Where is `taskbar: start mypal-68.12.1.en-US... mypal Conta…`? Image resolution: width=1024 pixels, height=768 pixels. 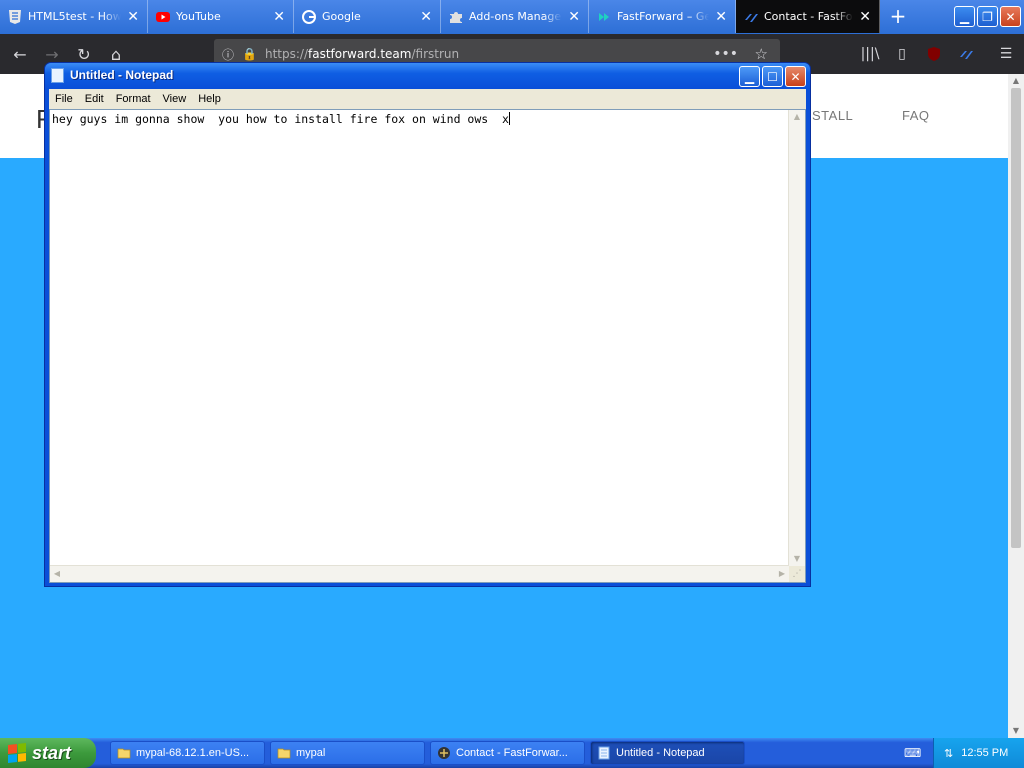 taskbar: start mypal-68.12.1.en-US... mypal Conta… is located at coordinates (512, 753).